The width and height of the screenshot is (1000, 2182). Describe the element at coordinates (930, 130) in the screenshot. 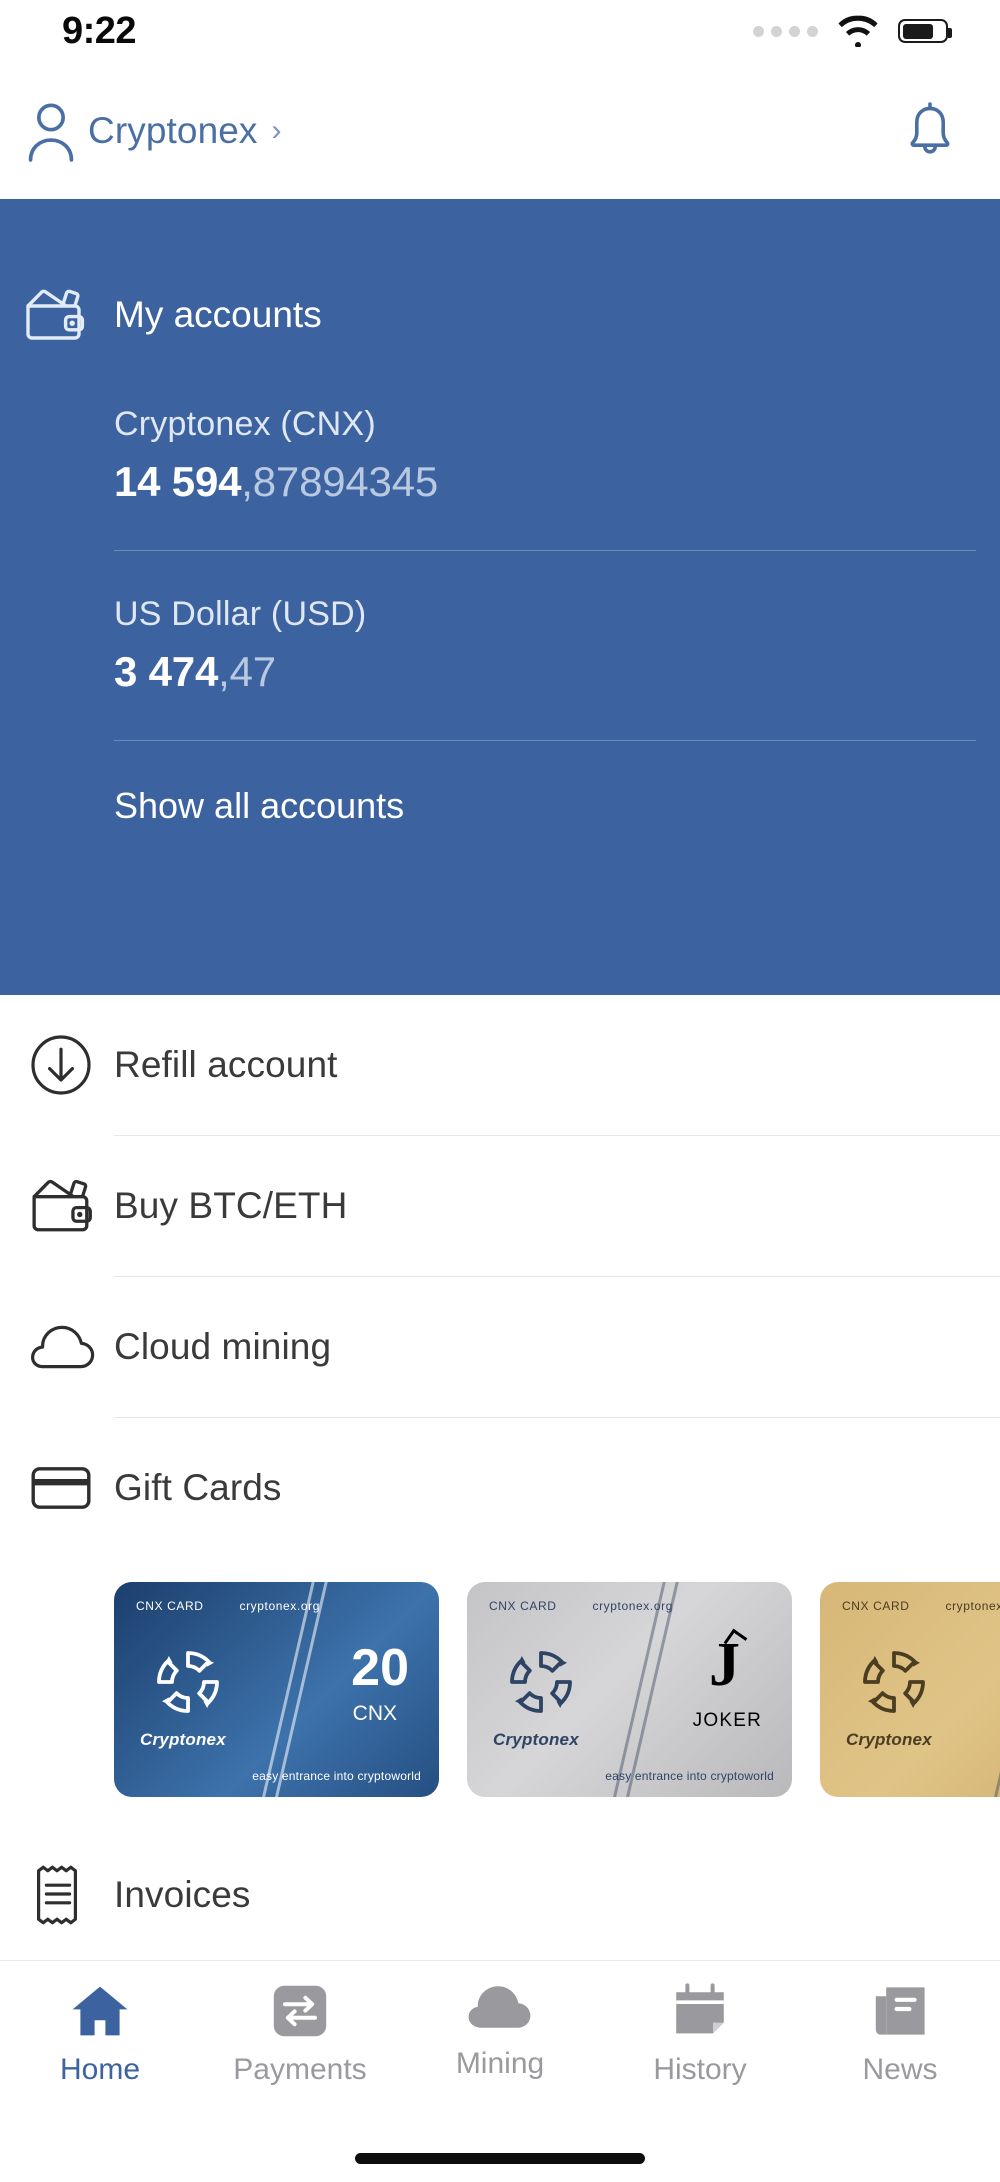

I see `bell-icon` at that location.